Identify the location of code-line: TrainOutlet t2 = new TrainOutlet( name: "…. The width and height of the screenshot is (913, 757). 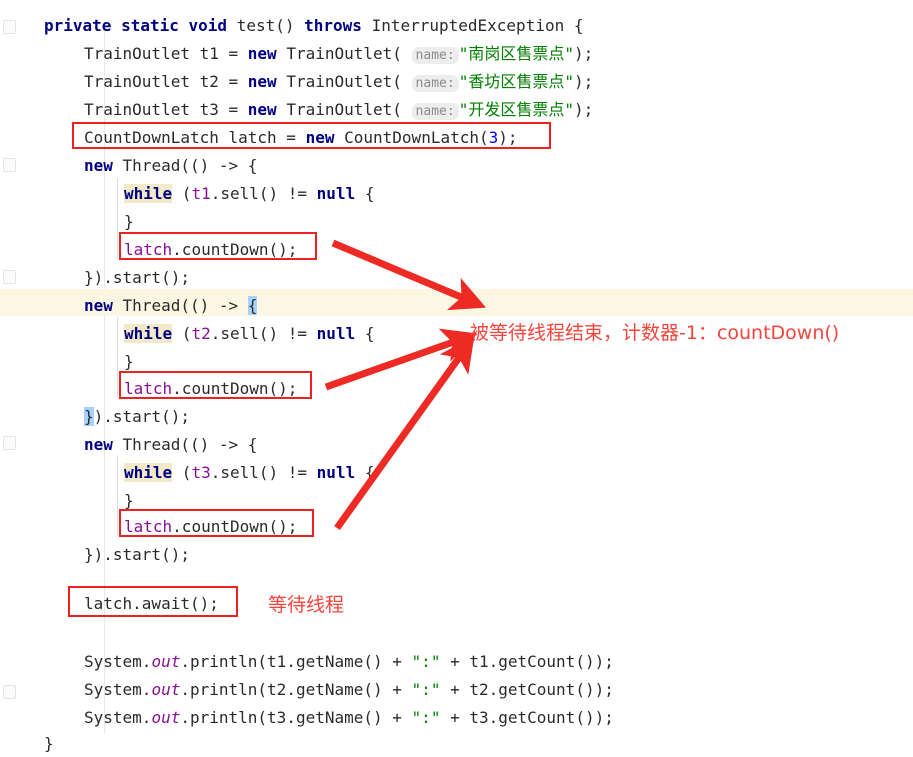
(498, 81).